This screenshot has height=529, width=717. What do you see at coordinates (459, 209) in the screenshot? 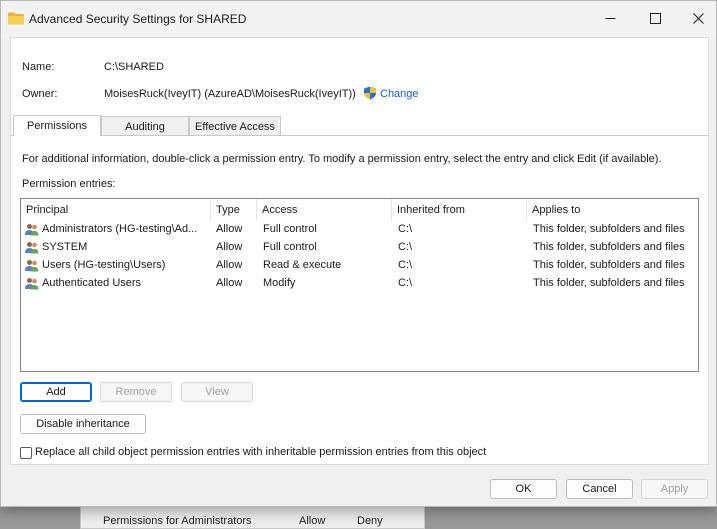
I see `column-header-inherited-from: Inherited from` at bounding box center [459, 209].